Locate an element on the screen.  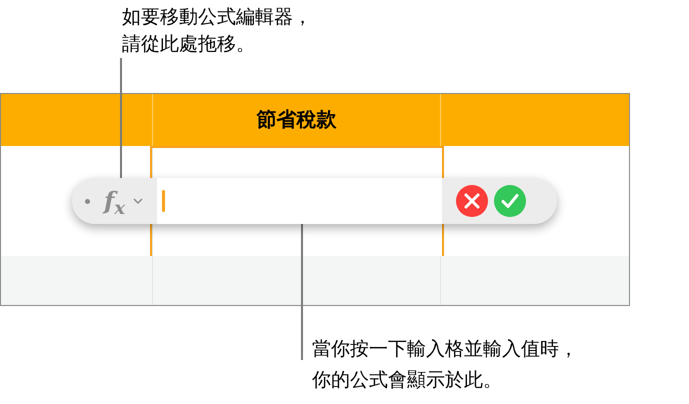
chevron-down-icon is located at coordinates (138, 201).